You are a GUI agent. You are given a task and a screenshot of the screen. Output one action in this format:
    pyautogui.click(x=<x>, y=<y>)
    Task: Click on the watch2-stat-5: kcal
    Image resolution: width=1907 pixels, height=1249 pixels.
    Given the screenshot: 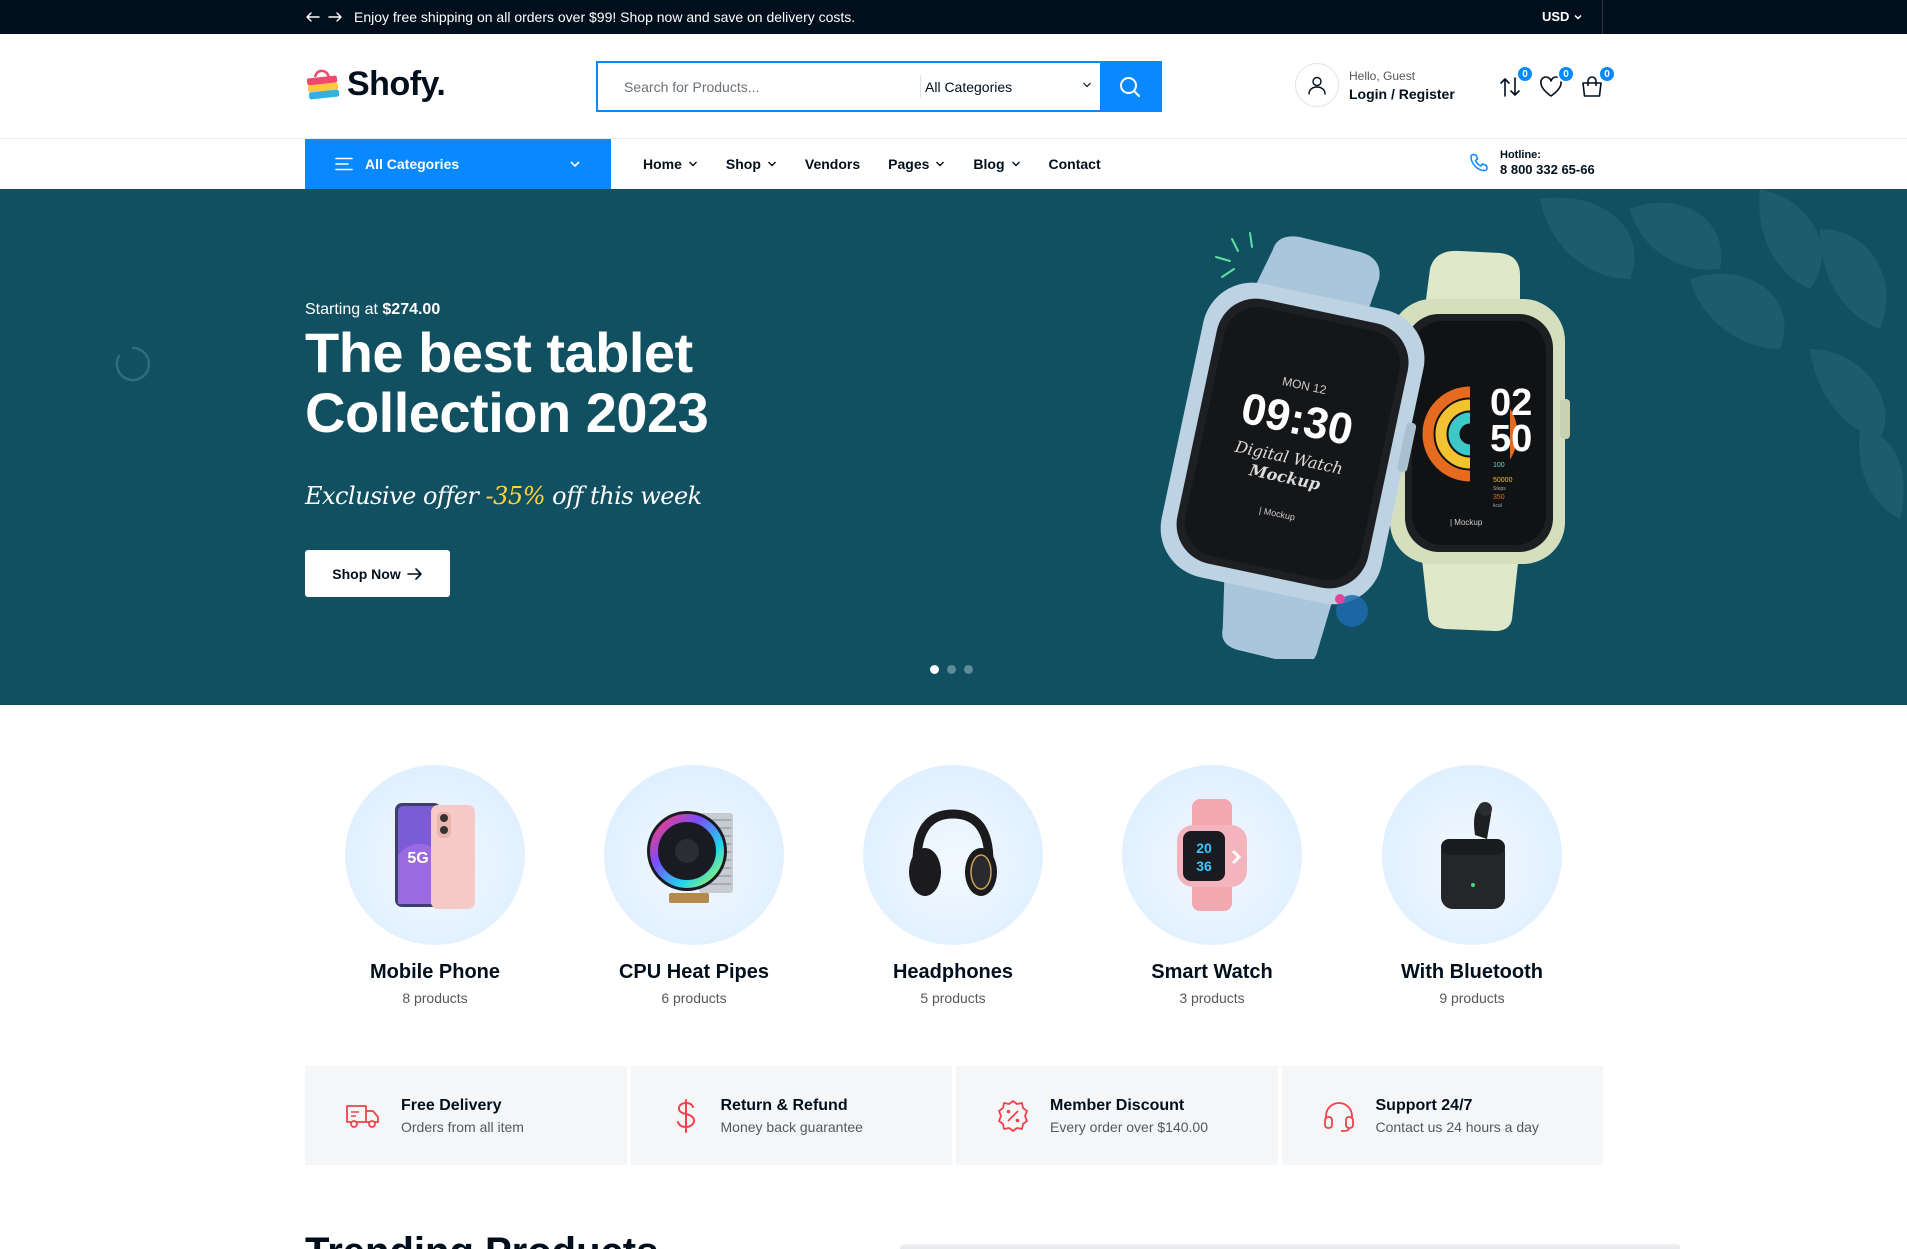 What is the action you would take?
    pyautogui.click(x=1497, y=506)
    